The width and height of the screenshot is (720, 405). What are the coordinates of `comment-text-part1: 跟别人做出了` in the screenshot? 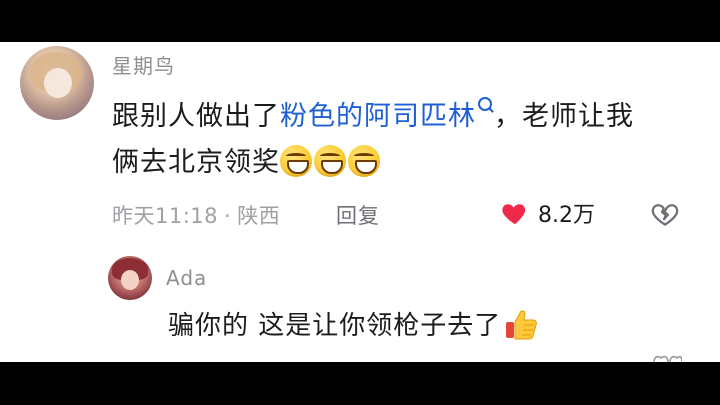 It's located at (196, 116).